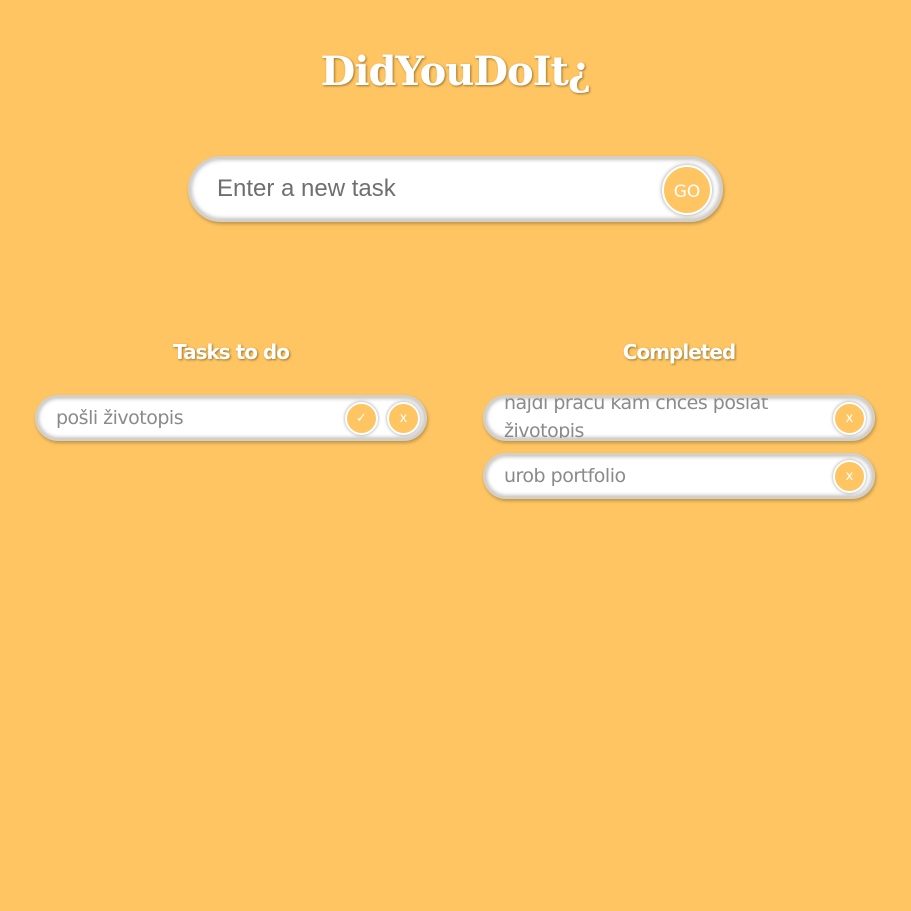 This screenshot has height=911, width=911. What do you see at coordinates (120, 418) in the screenshot?
I see `todo-item-text: pošli životopis` at bounding box center [120, 418].